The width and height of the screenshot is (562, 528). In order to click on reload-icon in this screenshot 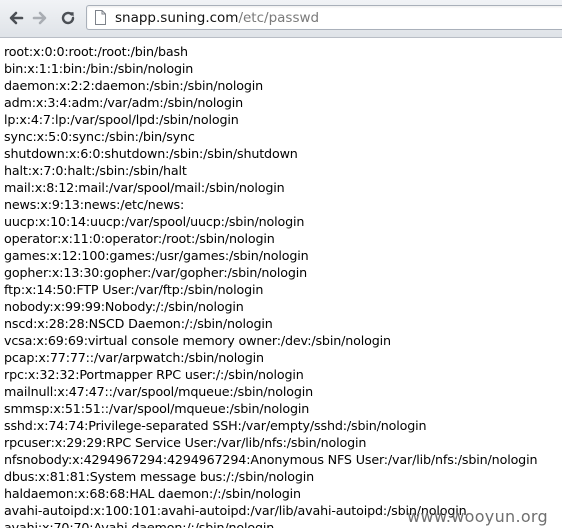, I will do `click(68, 18)`.